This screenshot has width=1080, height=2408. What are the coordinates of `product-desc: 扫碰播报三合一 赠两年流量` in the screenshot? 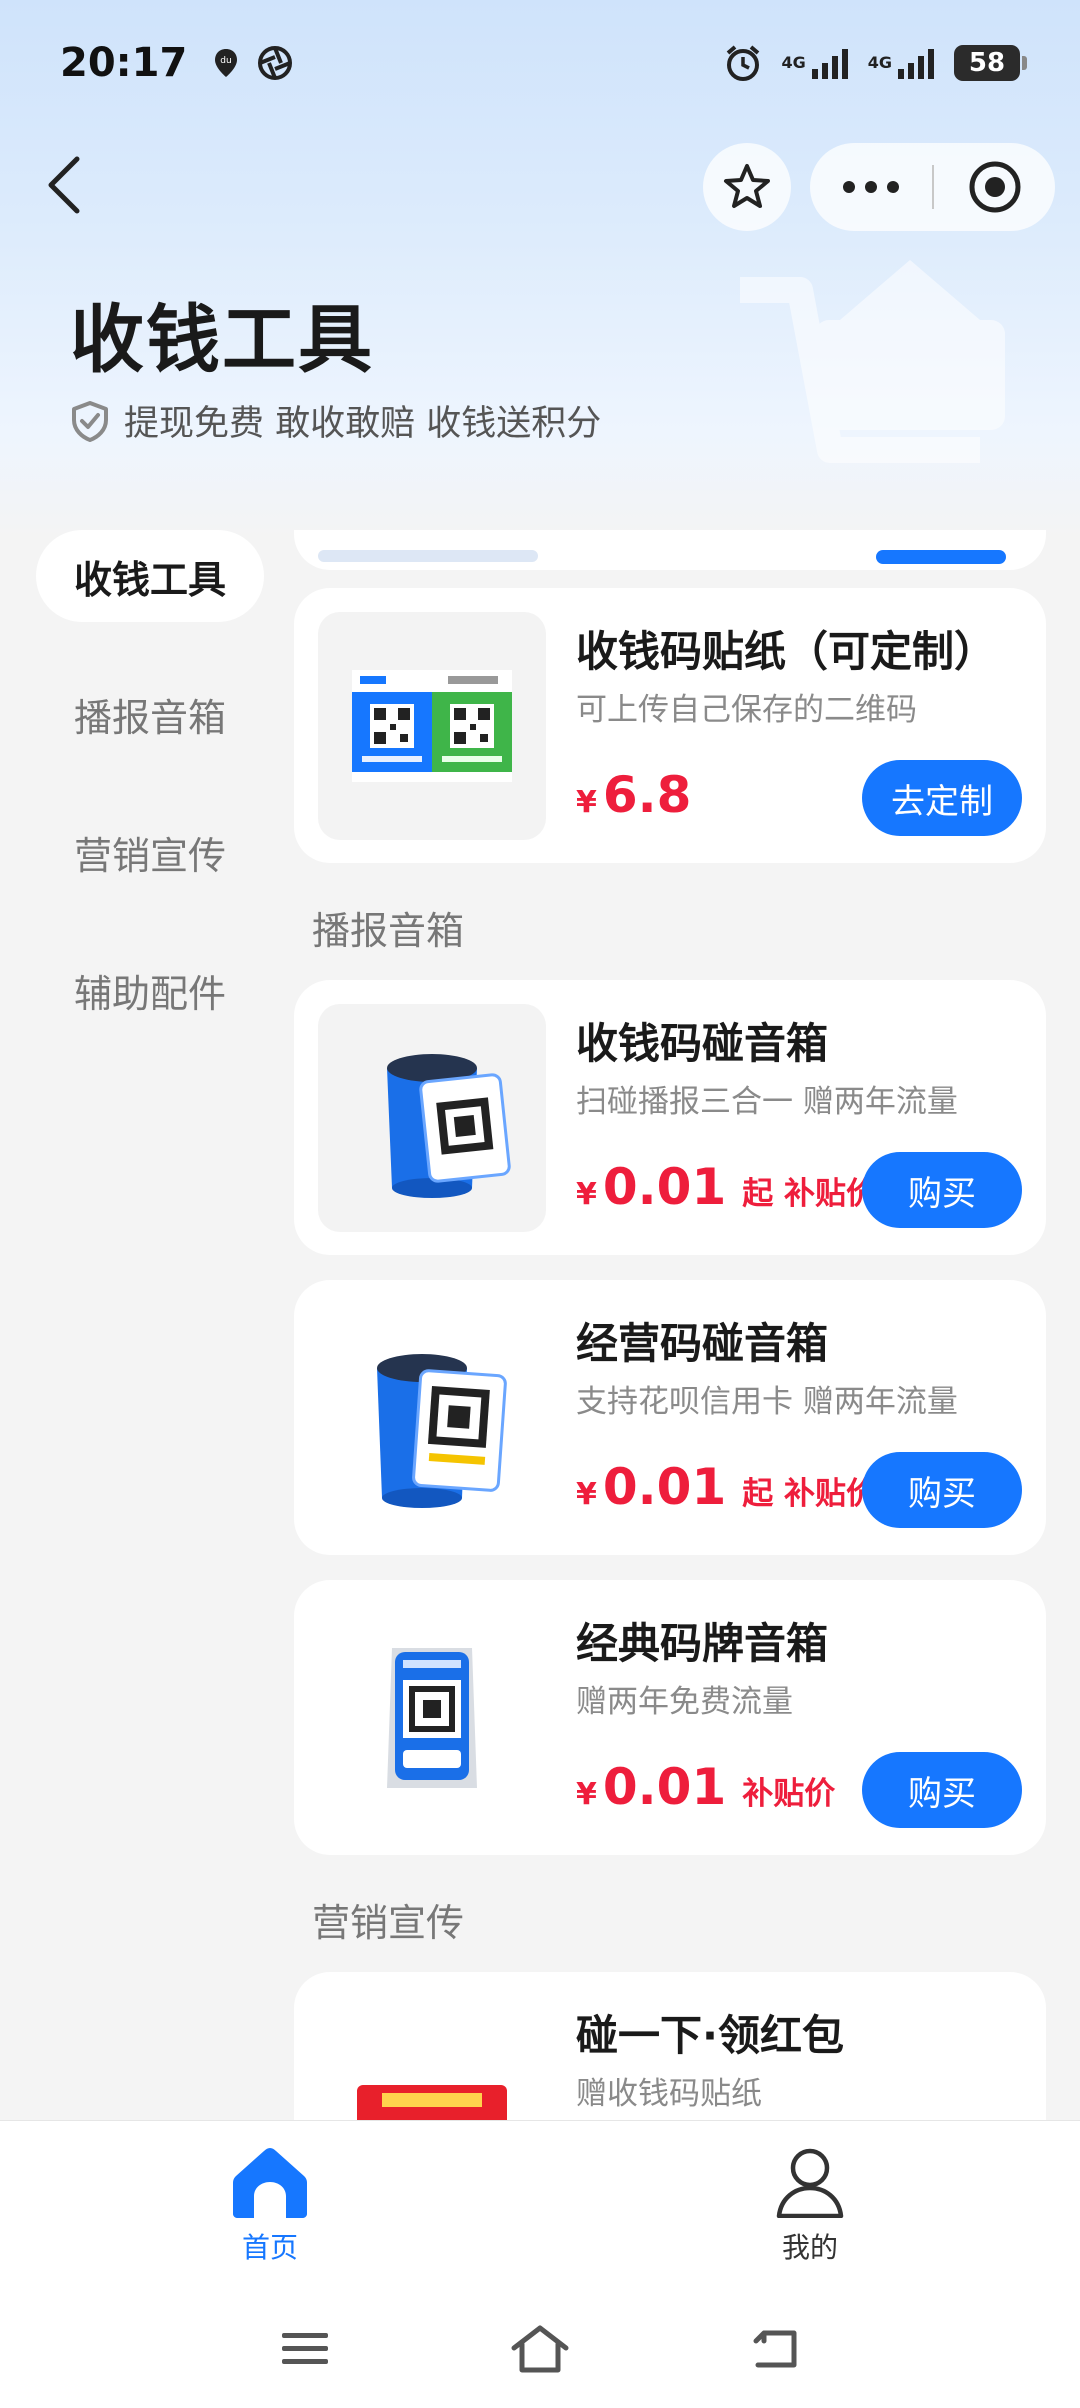 It's located at (767, 1102).